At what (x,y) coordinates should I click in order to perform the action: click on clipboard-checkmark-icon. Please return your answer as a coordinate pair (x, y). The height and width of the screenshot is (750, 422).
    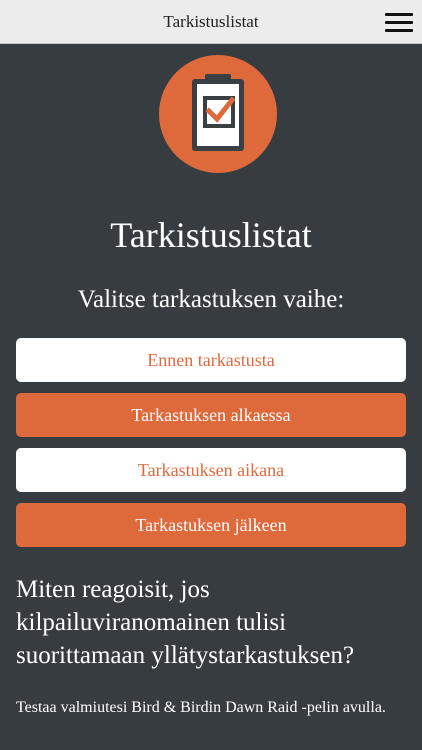
    Looking at the image, I should click on (218, 114).